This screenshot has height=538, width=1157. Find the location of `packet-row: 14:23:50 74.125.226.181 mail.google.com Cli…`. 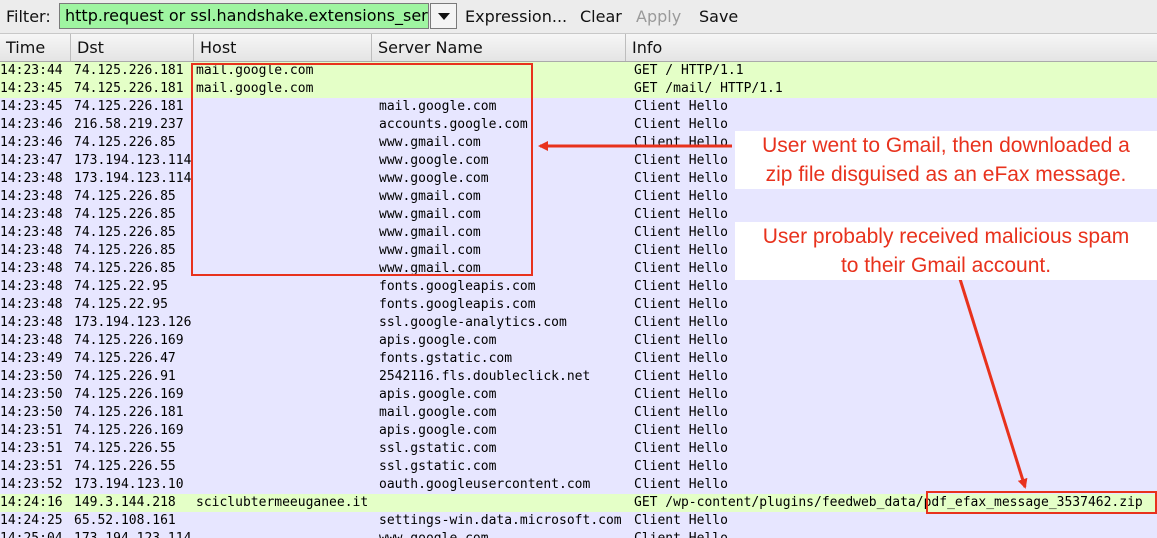

packet-row: 14:23:50 74.125.226.181 mail.google.com Cli… is located at coordinates (578, 413).